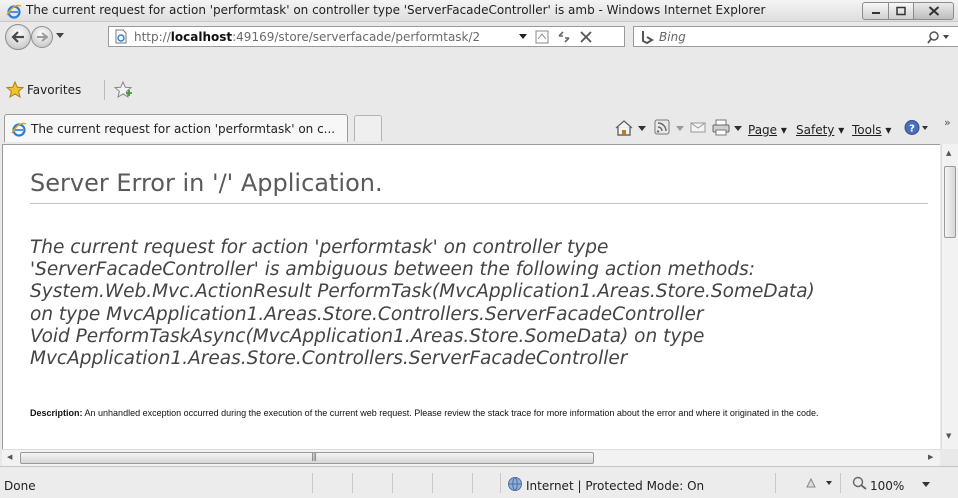  Describe the element at coordinates (479, 91) in the screenshot. I see `favorites-bar: Favorites` at that location.